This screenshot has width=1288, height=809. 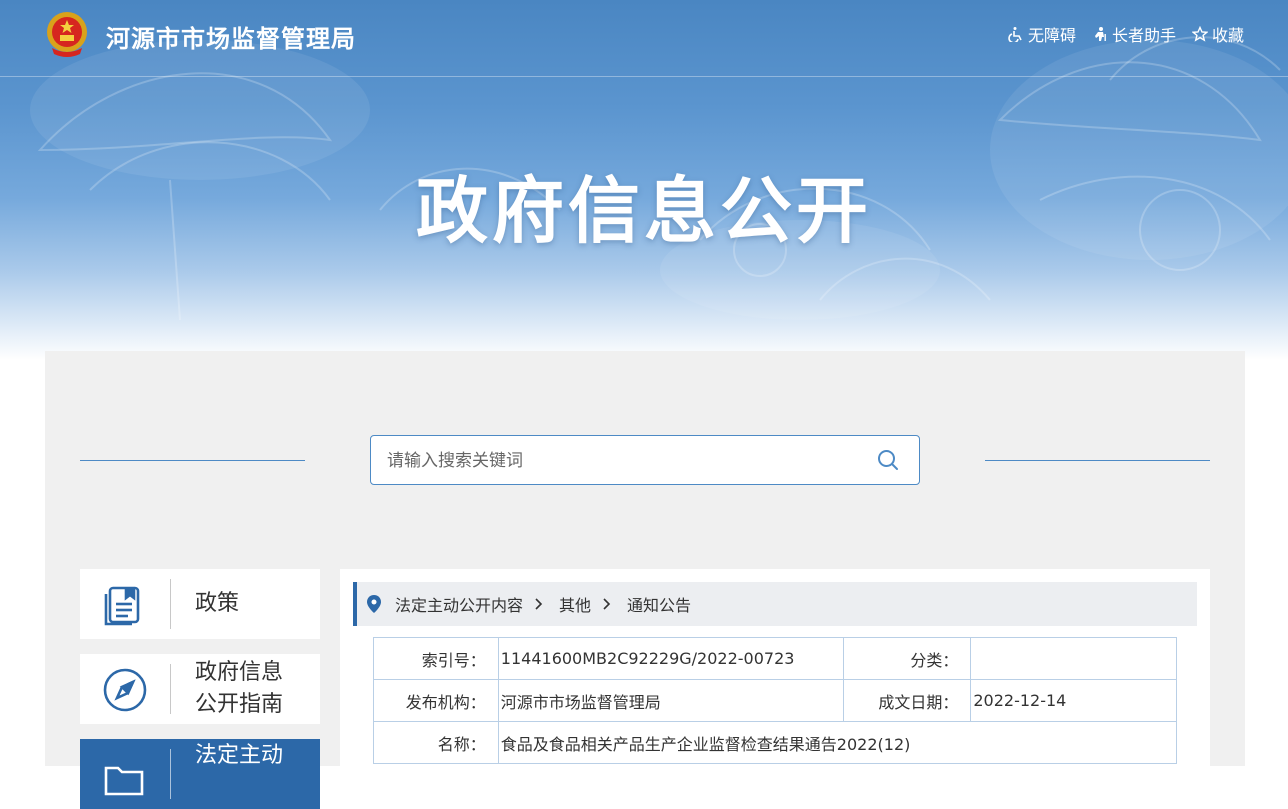 I want to click on elder-assistant-label: 长者助手, so click(x=1143, y=35).